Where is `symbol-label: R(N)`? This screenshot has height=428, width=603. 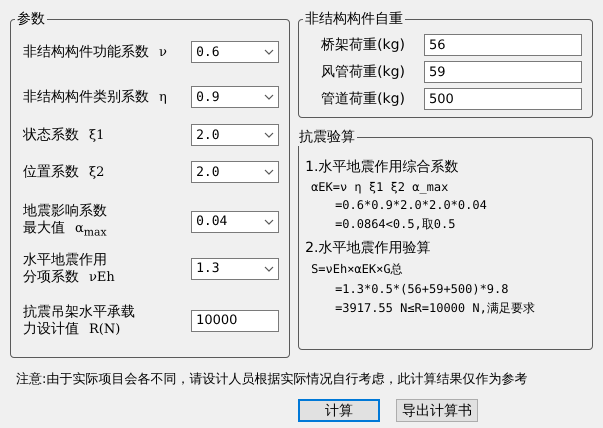
symbol-label: R(N) is located at coordinates (104, 329).